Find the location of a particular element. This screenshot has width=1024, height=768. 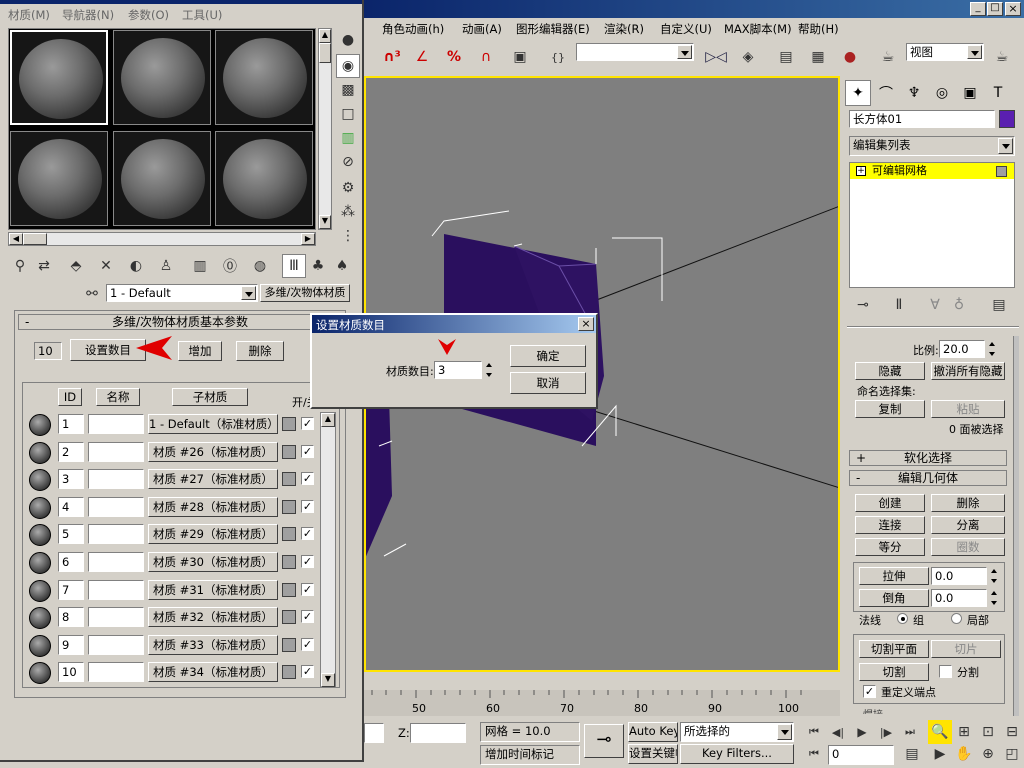

copy-button: 复制 is located at coordinates (890, 409).